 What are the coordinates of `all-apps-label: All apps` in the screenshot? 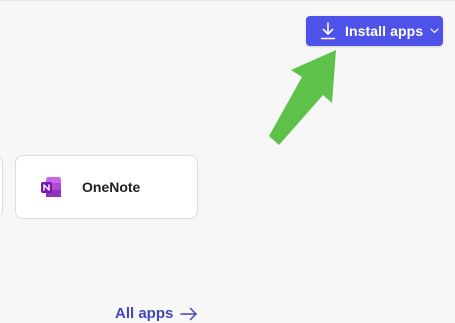 It's located at (144, 313).